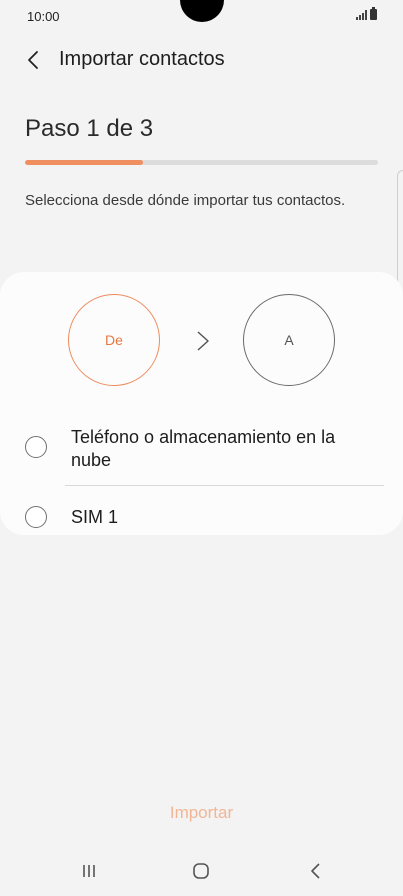 The image size is (403, 896). I want to click on signal-icon, so click(361, 15).